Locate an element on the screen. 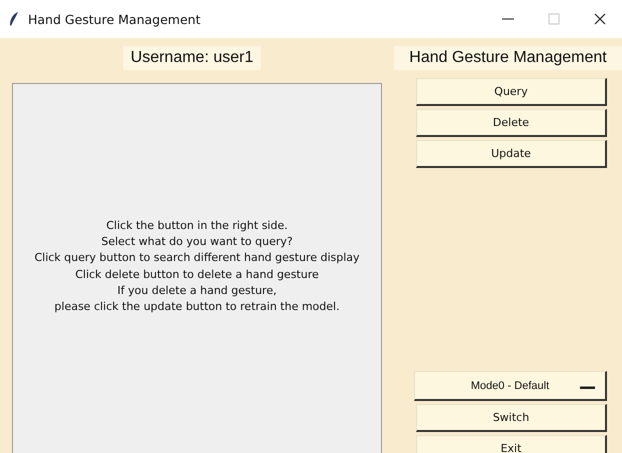  action-button: Exit is located at coordinates (511, 444).